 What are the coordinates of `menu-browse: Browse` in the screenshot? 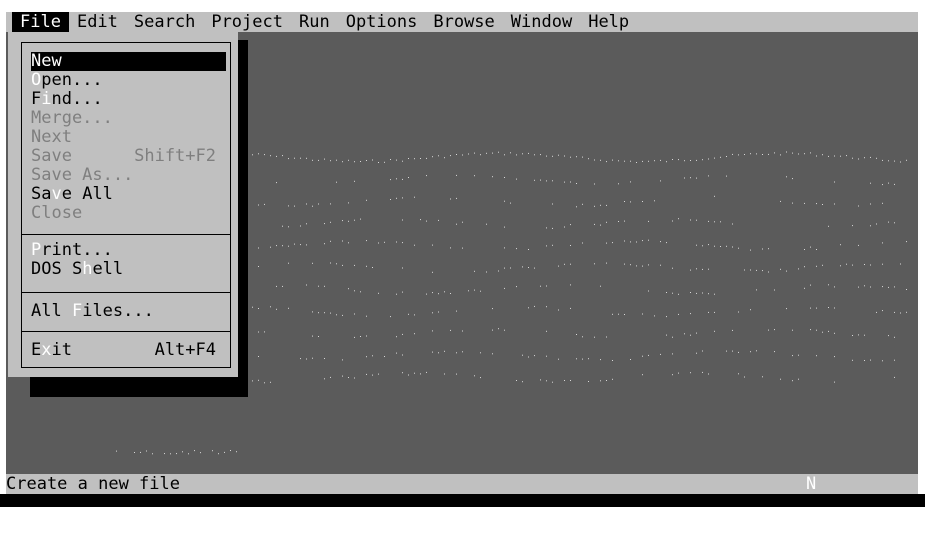 It's located at (463, 22).